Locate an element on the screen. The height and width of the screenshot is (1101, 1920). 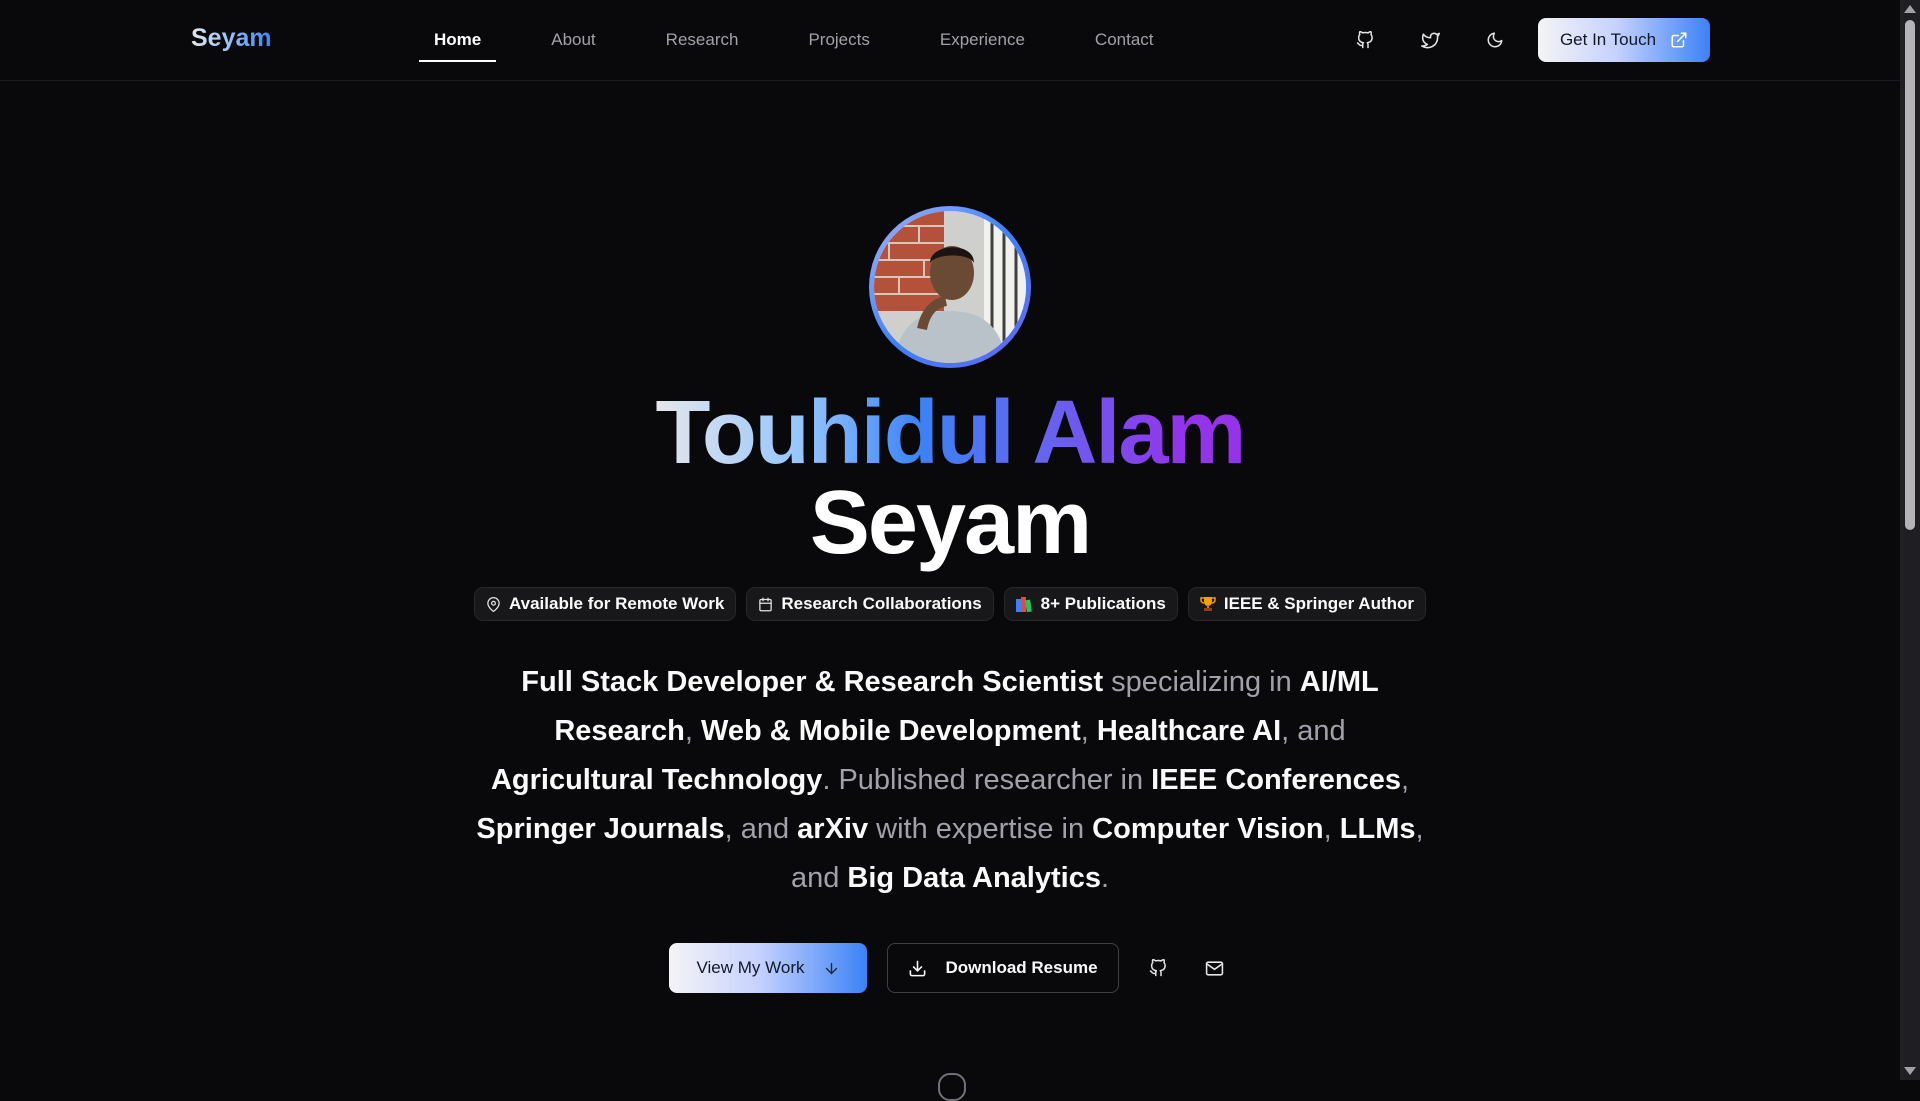
trophy-icon is located at coordinates (1208, 604).